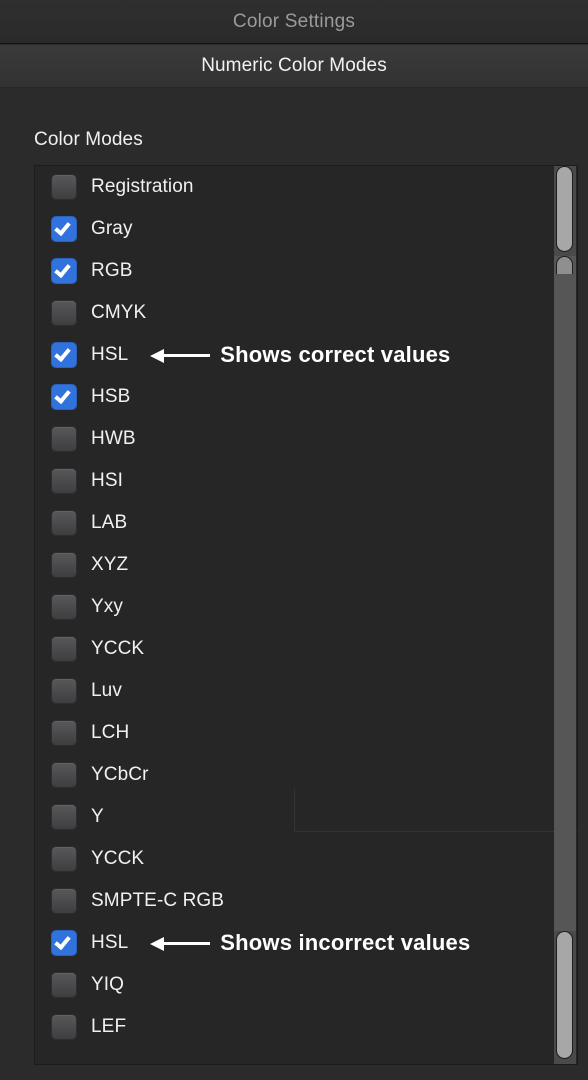  What do you see at coordinates (306, 1027) in the screenshot?
I see `list-item: LEF` at bounding box center [306, 1027].